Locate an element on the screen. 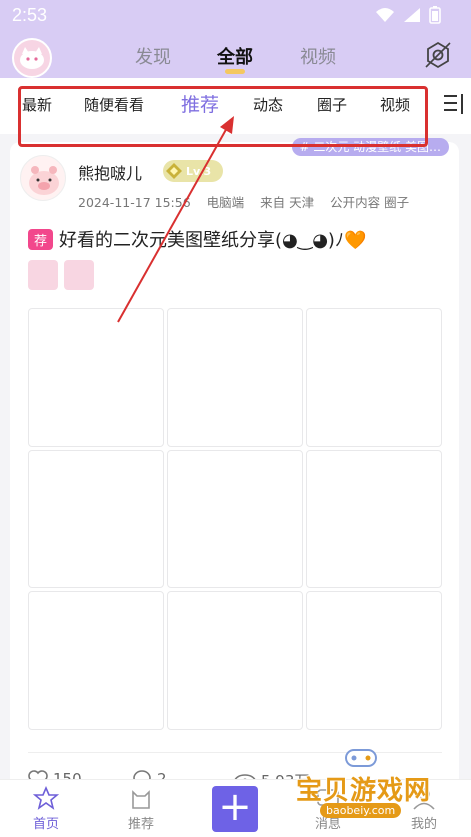 This screenshot has height=837, width=471. watermark-title: 宝贝游戏网 is located at coordinates (364, 791).